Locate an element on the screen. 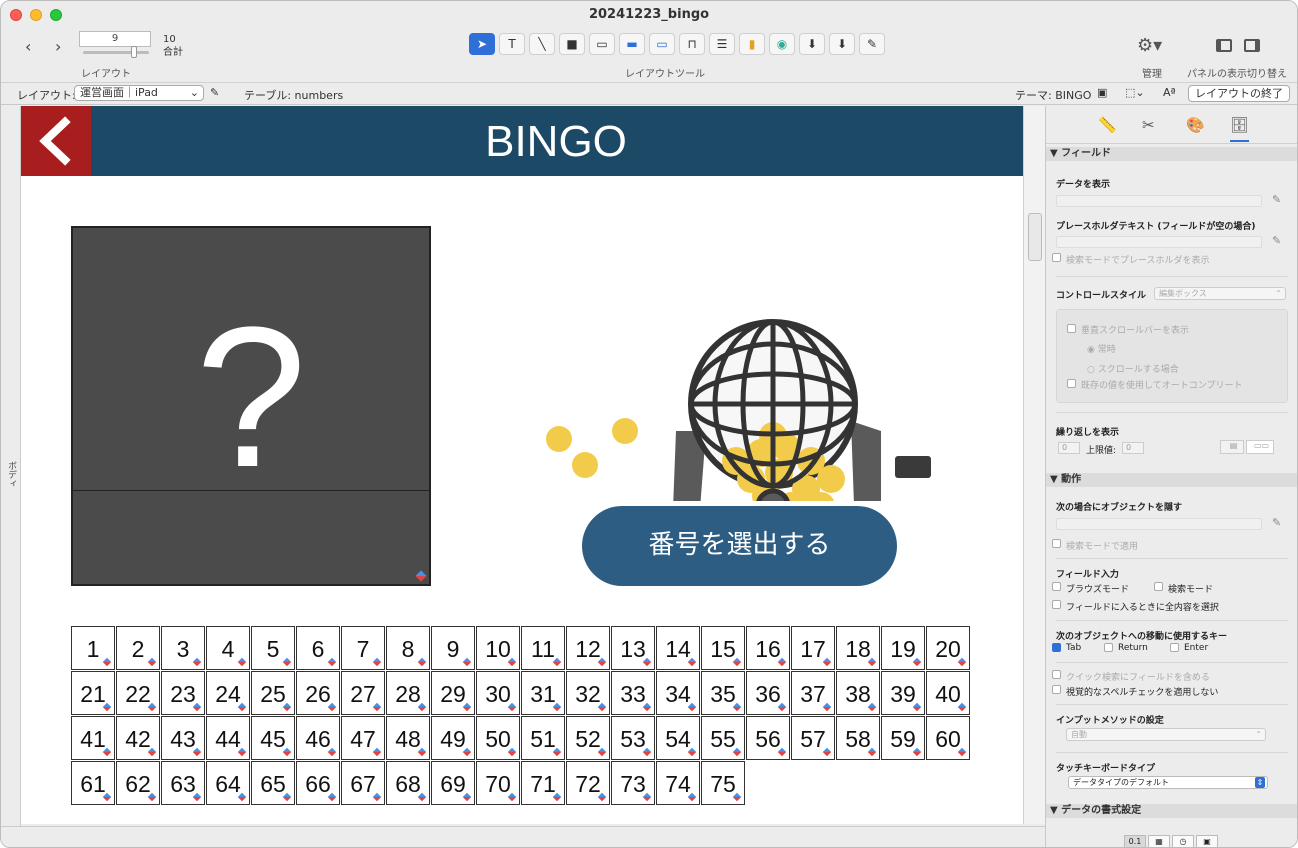 The height and width of the screenshot is (848, 1298). field-tool-icon: ▭ is located at coordinates (602, 44).